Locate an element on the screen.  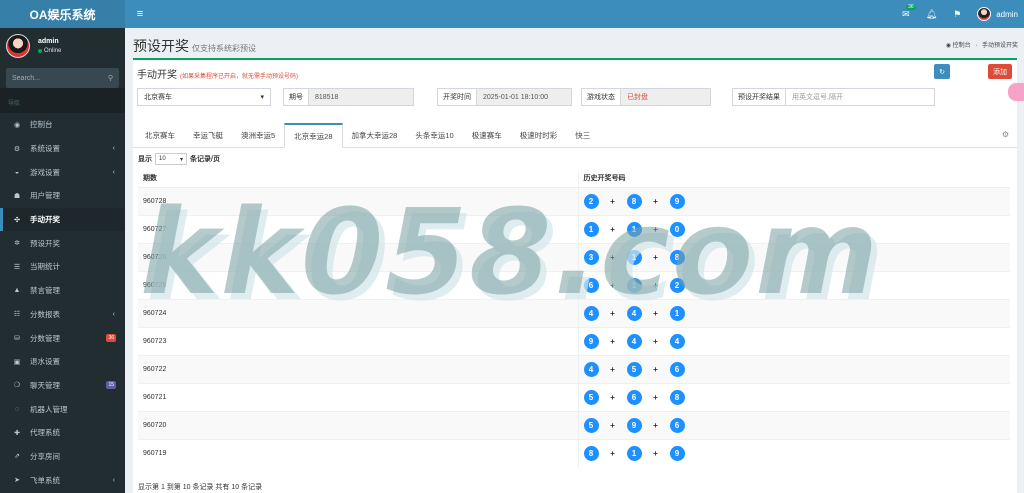
state-field: 已封盘 is located at coordinates (666, 97).